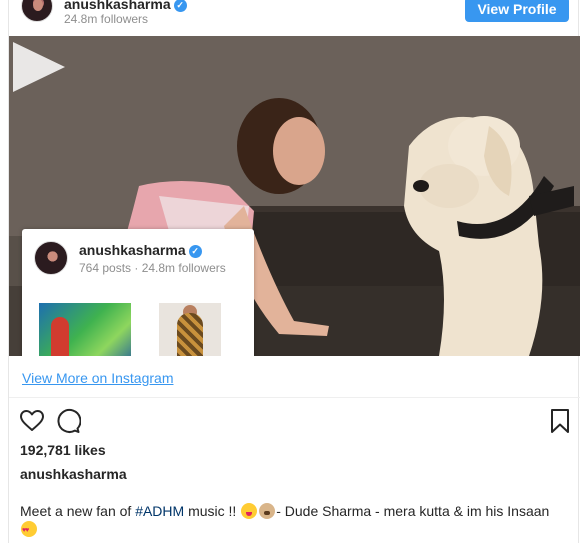  What do you see at coordinates (73, 474) in the screenshot?
I see `caption-username: anushkasharma` at bounding box center [73, 474].